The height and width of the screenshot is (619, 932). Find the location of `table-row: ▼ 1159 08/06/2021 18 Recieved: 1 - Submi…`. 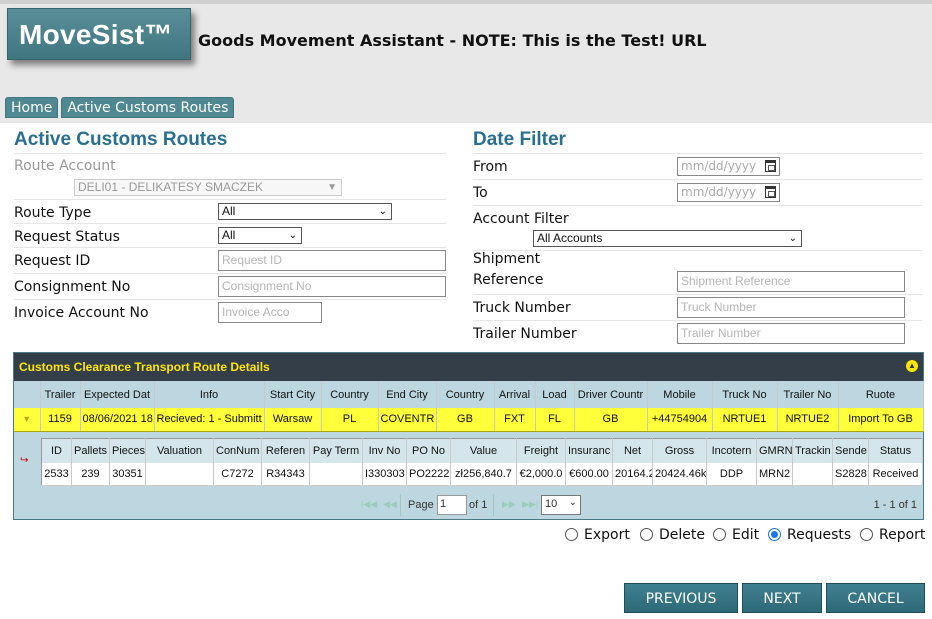

table-row: ▼ 1159 08/06/2021 18 Recieved: 1 - Submi… is located at coordinates (469, 420).